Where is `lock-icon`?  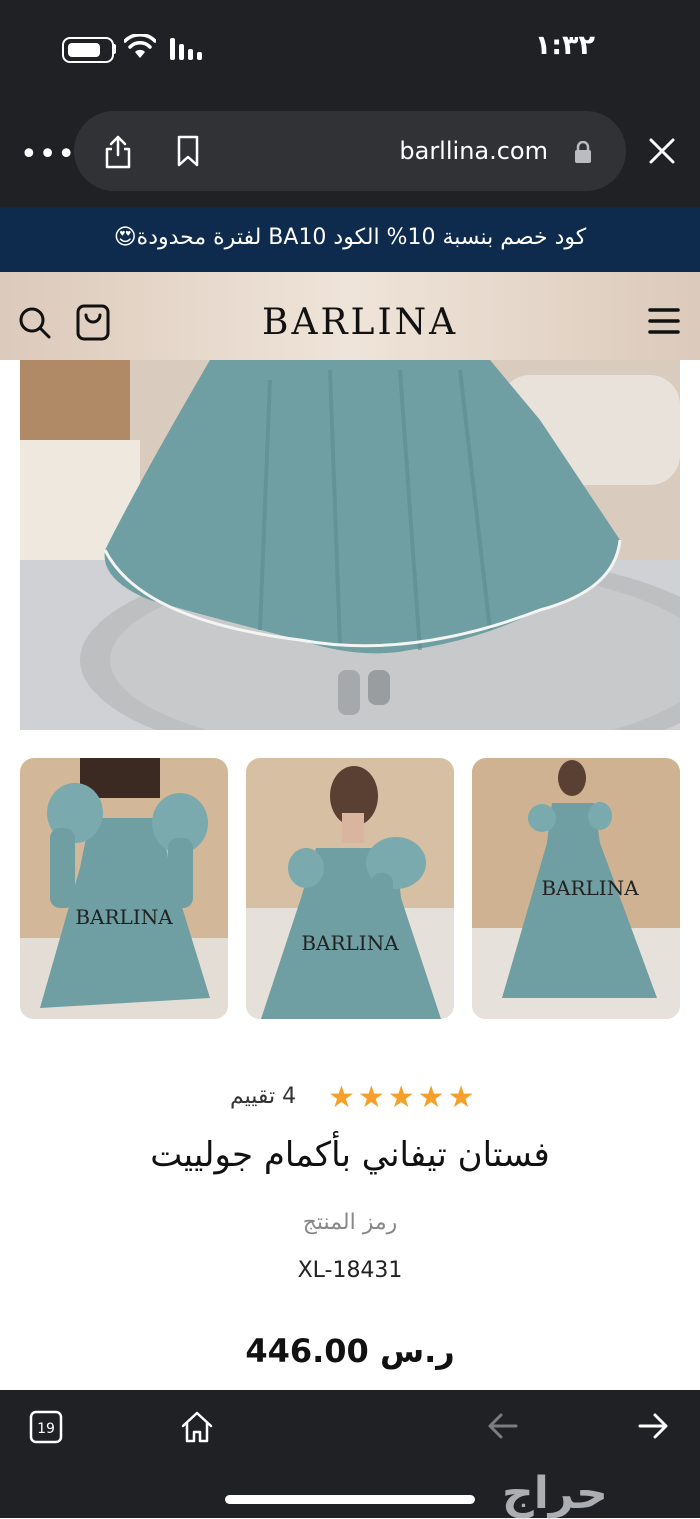
lock-icon is located at coordinates (583, 152).